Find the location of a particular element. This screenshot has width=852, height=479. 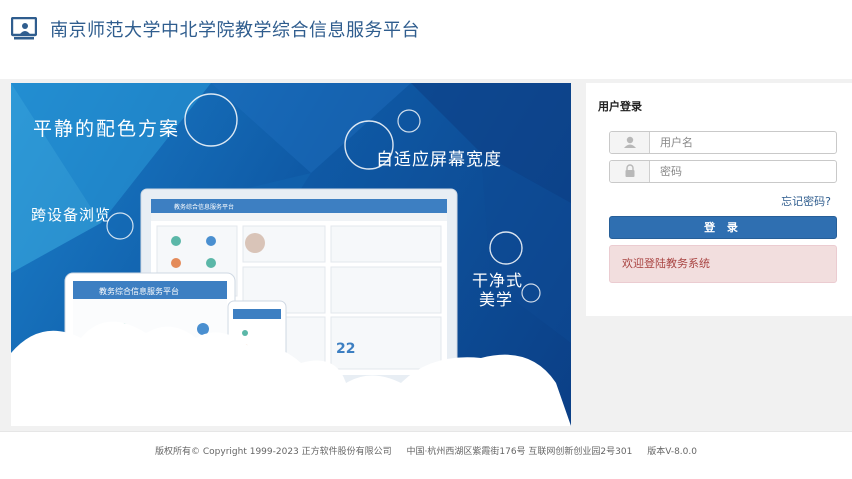

platform-logo-icon is located at coordinates (24, 28).